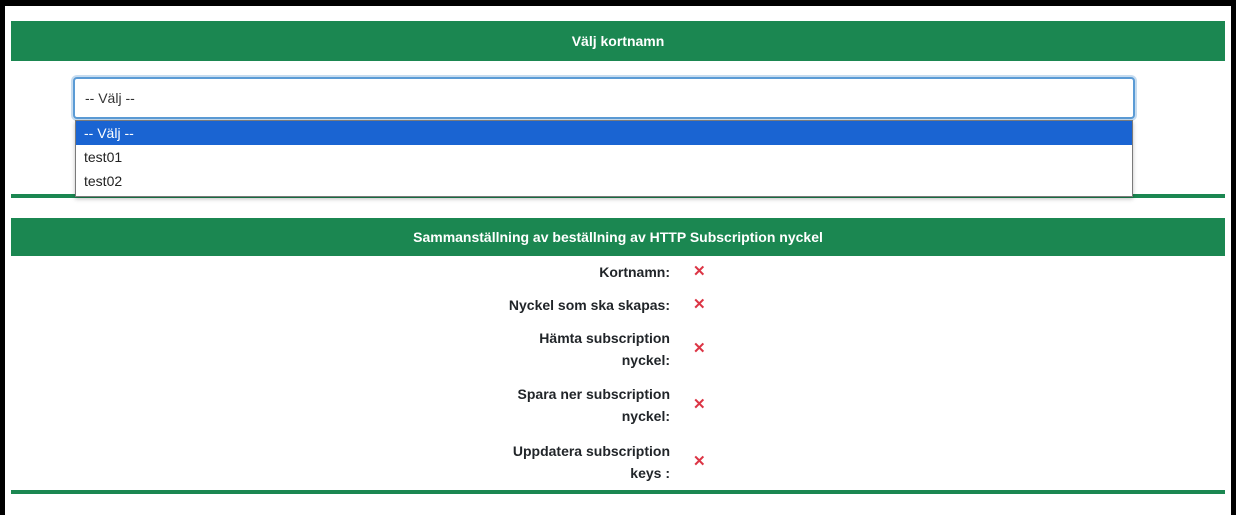 Image resolution: width=1236 pixels, height=515 pixels. What do you see at coordinates (591, 462) in the screenshot?
I see `summary-label: Uppdatera subscription keys :` at bounding box center [591, 462].